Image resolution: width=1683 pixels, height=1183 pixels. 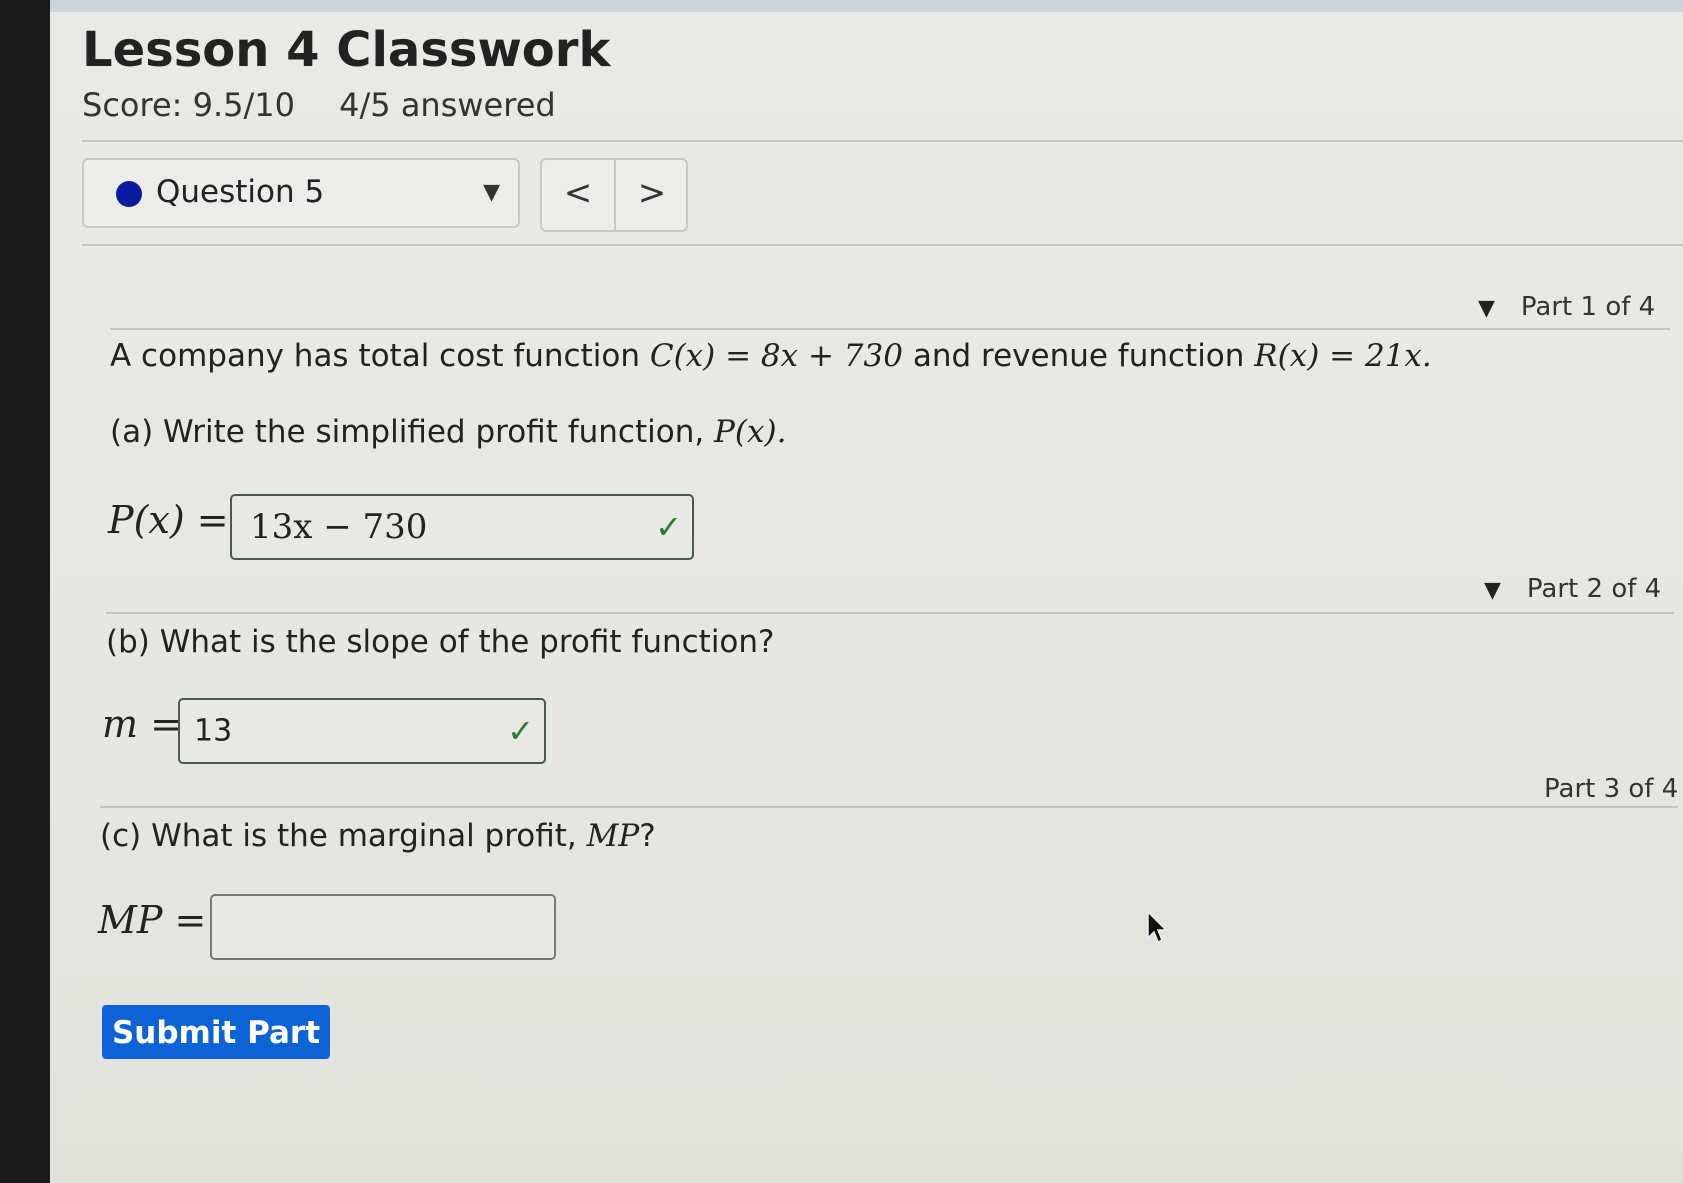 What do you see at coordinates (129, 194) in the screenshot?
I see `question-status-dot-icon` at bounding box center [129, 194].